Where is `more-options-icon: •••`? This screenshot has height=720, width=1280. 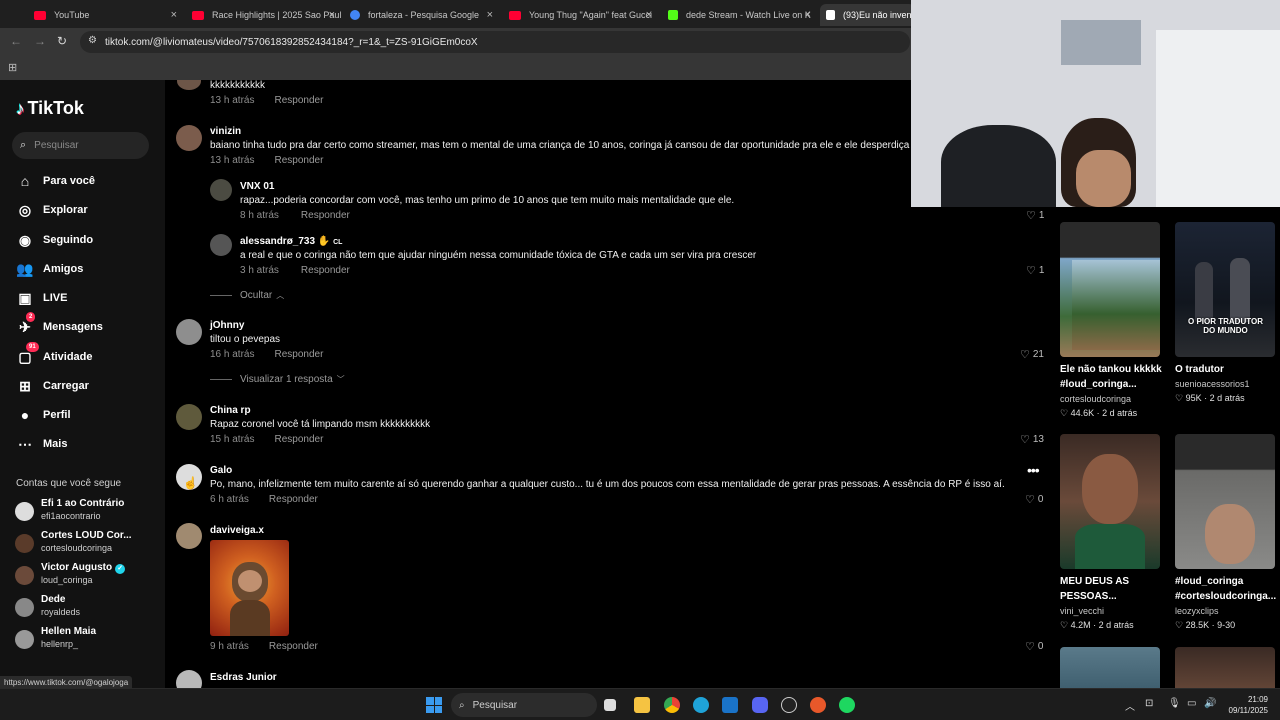 more-options-icon: ••• is located at coordinates (1033, 470).